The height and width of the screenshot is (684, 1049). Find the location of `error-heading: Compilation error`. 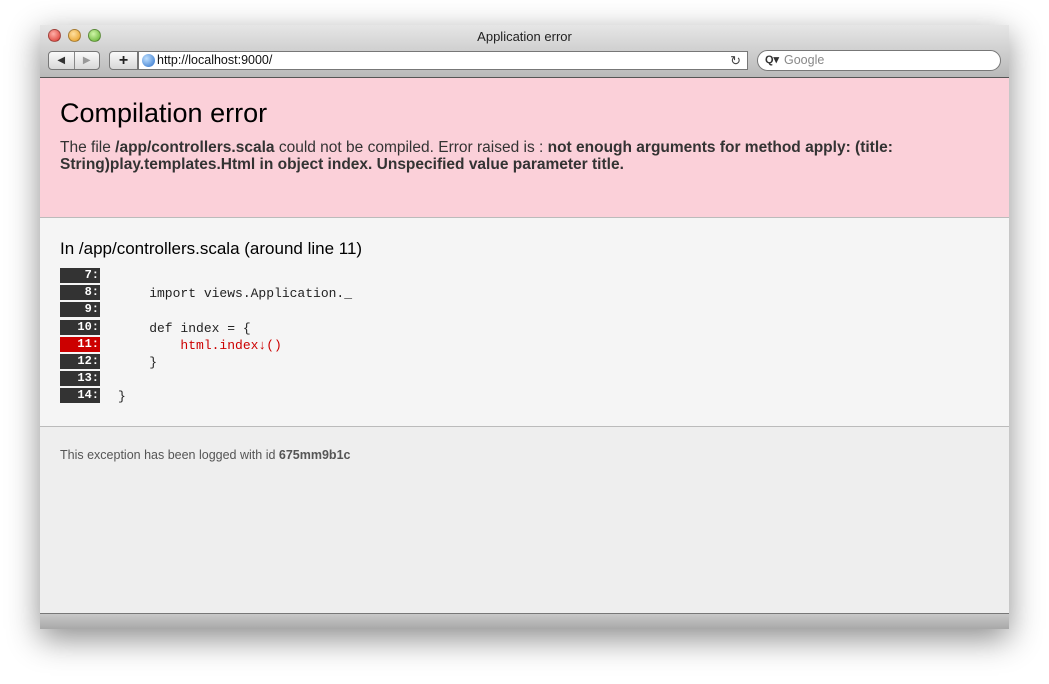

error-heading: Compilation error is located at coordinates (164, 113).